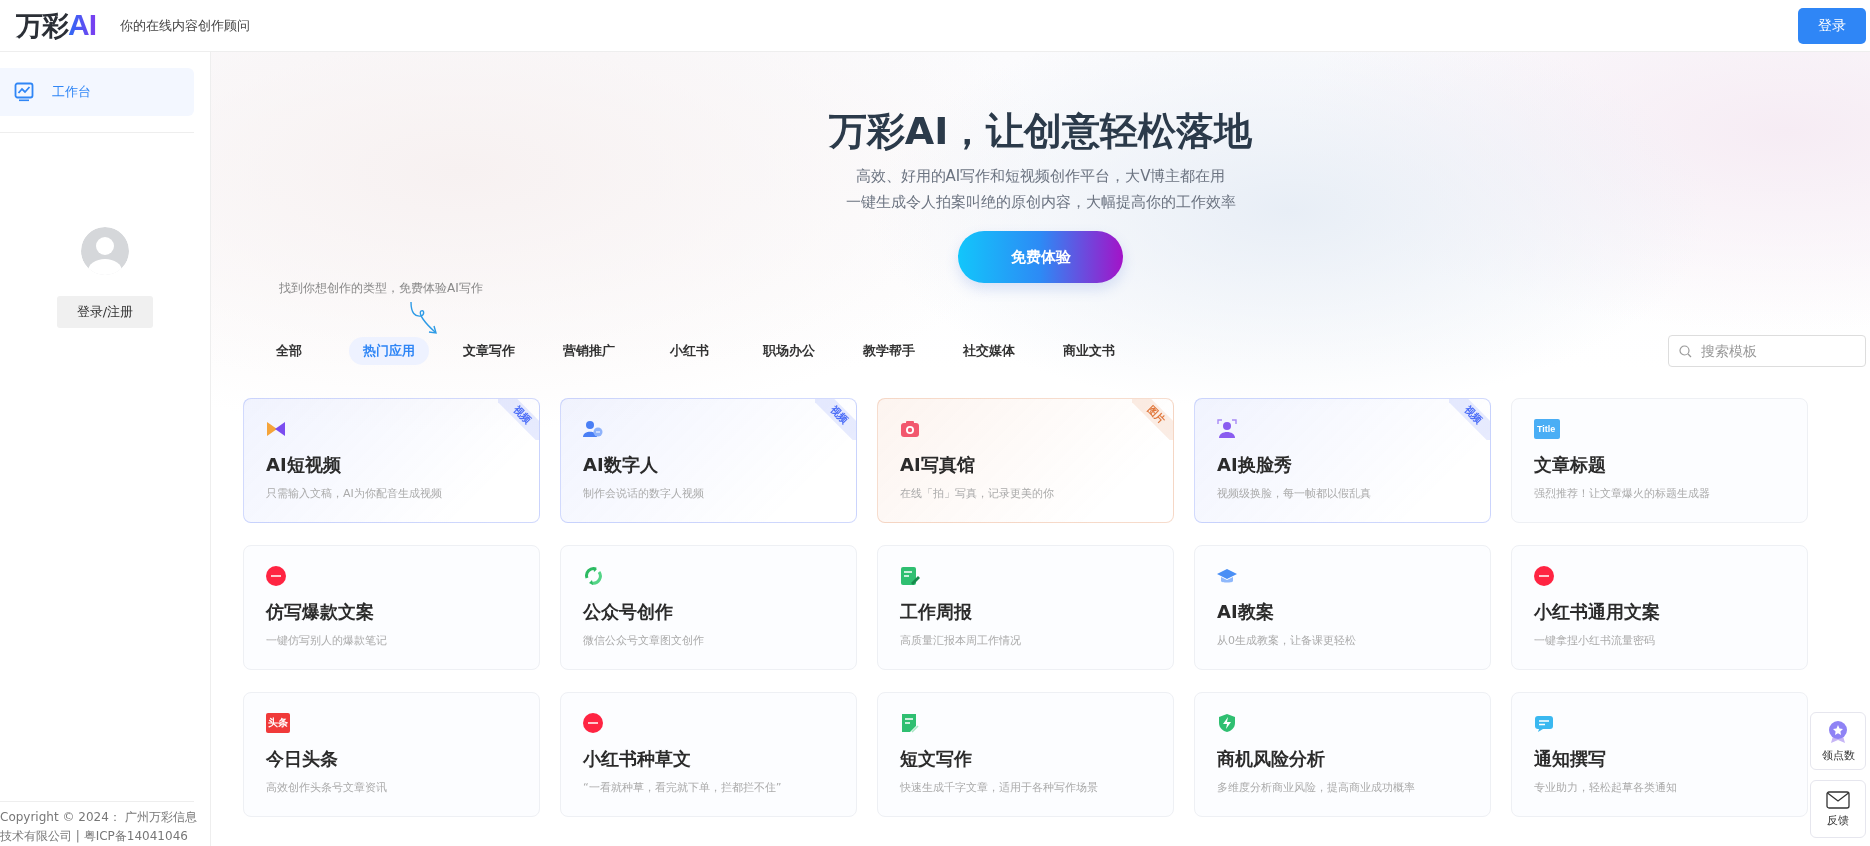  I want to click on hero-title: 万彩AI，让创意轻松落地, so click(1040, 131).